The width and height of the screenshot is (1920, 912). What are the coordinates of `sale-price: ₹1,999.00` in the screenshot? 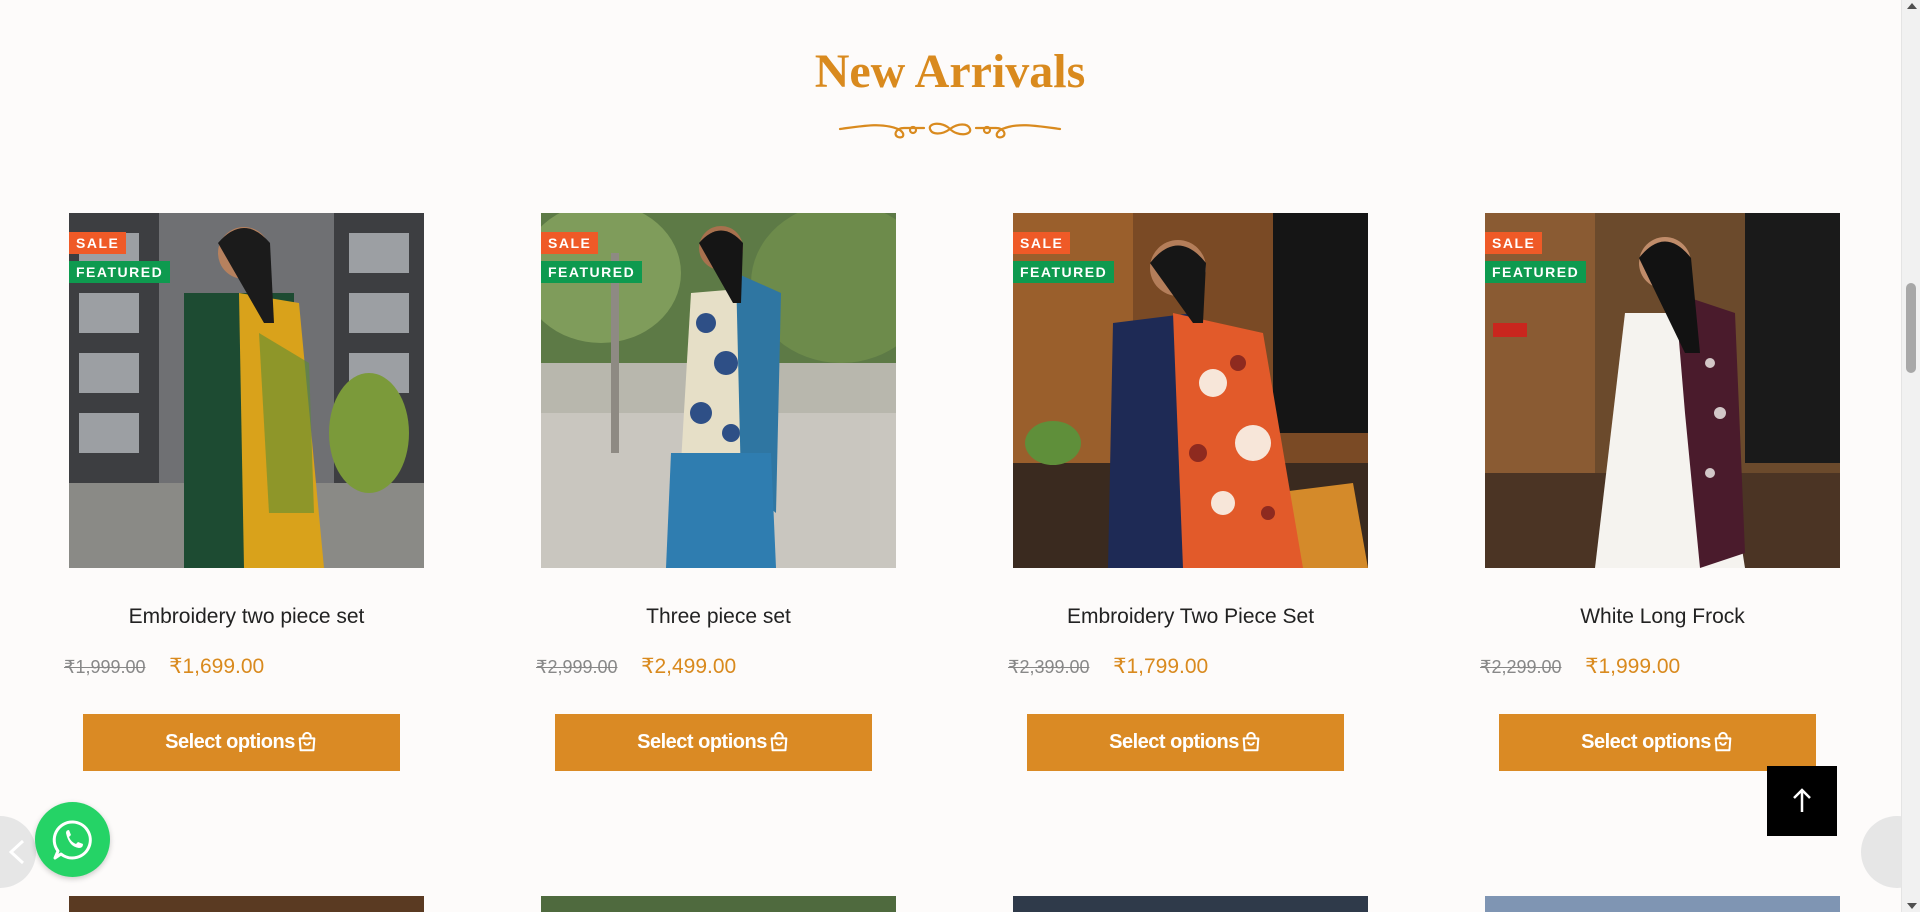 It's located at (1633, 666).